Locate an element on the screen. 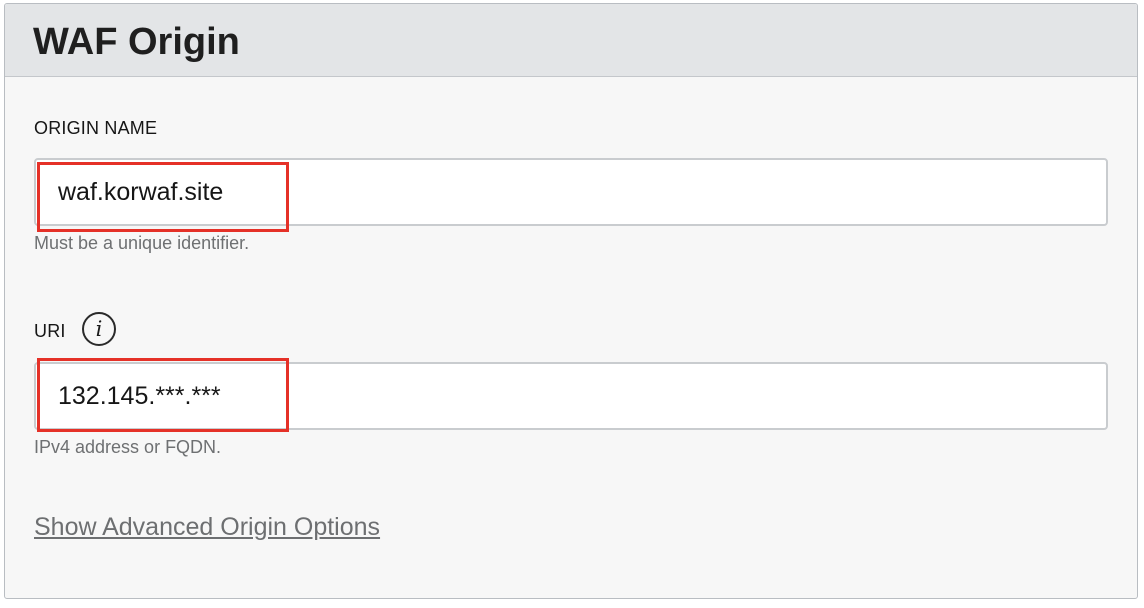  panel-title: WAF Origin is located at coordinates (136, 42).